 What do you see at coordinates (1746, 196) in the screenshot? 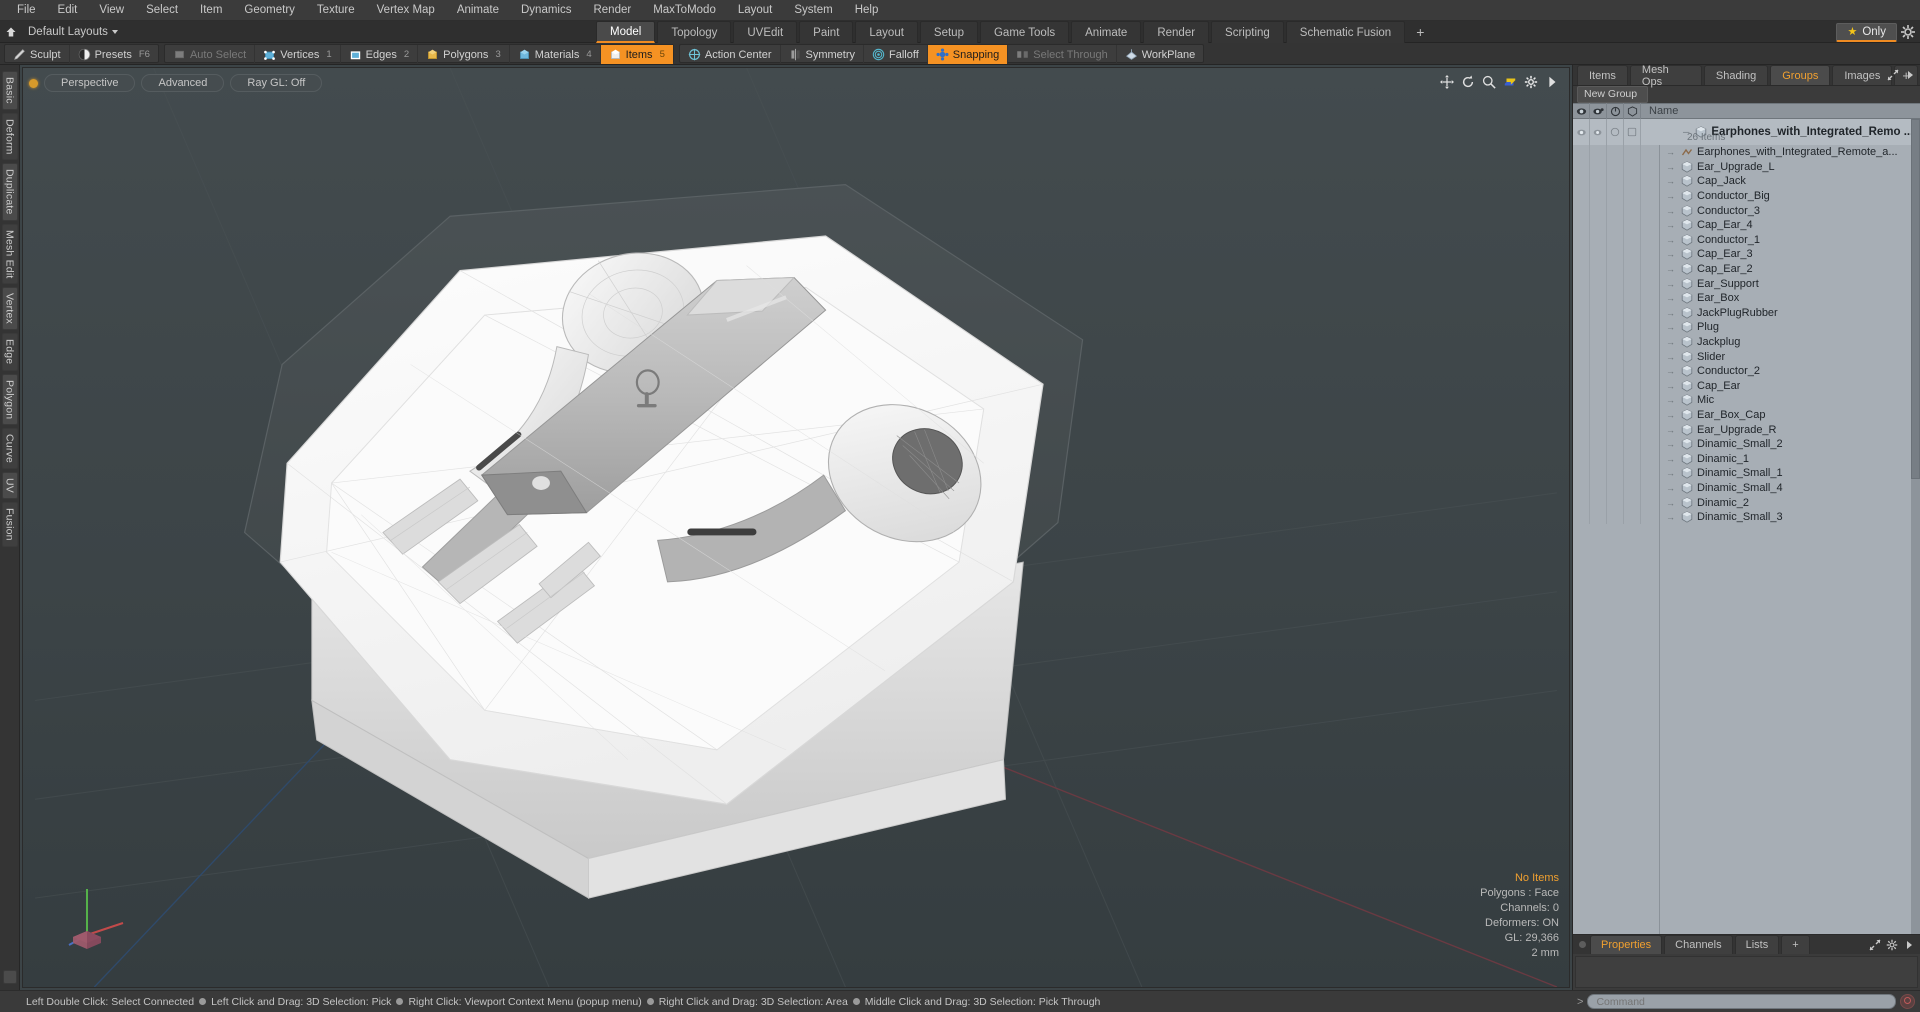
I see `list-item: → Conductor_Big` at bounding box center [1746, 196].